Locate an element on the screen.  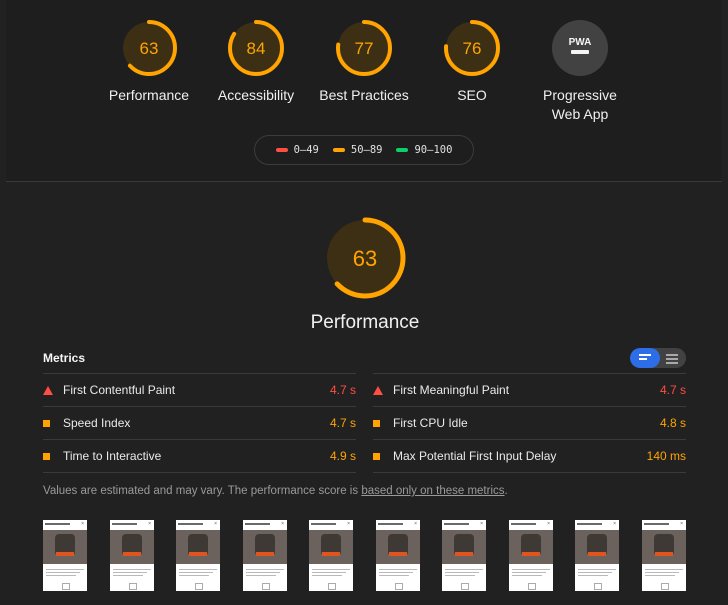
performance-gauge: 63 is located at coordinates (365, 260).